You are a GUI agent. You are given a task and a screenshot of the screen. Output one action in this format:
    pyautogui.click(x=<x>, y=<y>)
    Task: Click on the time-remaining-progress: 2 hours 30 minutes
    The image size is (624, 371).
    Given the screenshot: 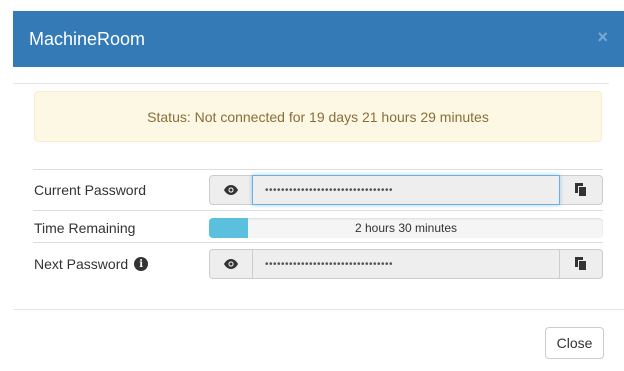 What is the action you would take?
    pyautogui.click(x=406, y=228)
    